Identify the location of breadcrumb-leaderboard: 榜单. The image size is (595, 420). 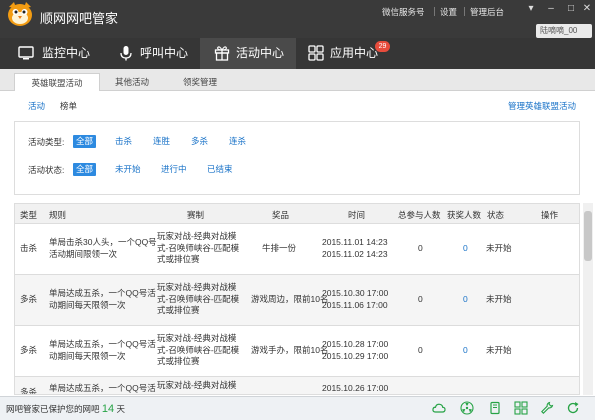
(68, 106).